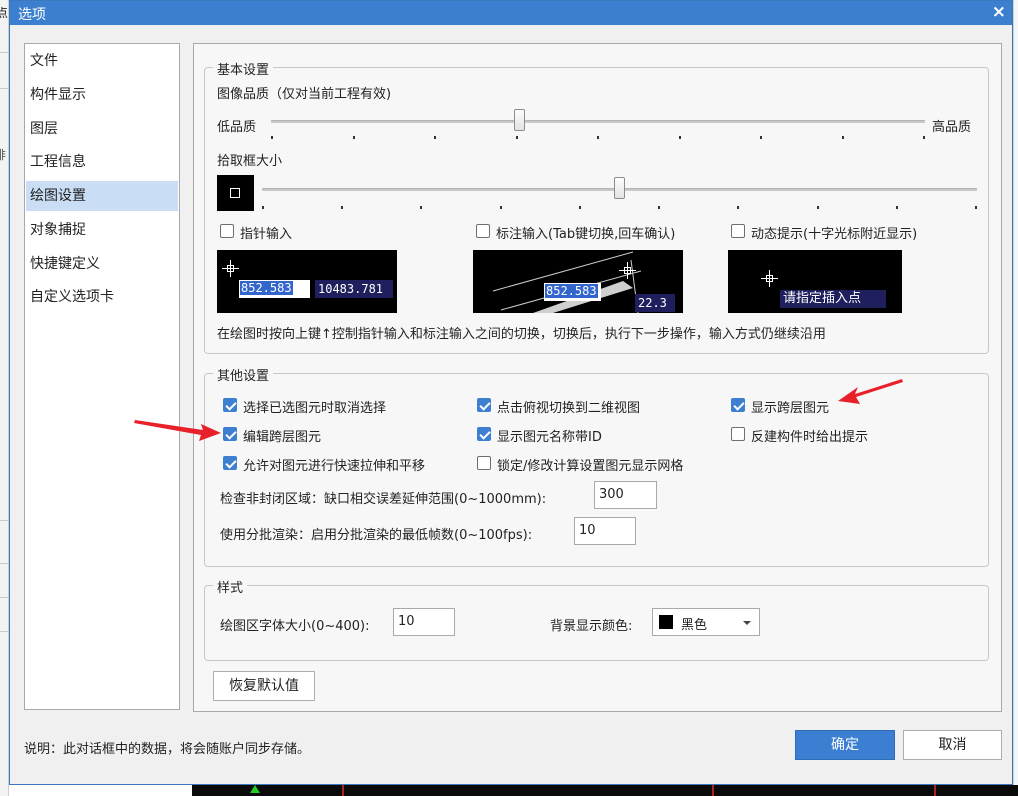 This screenshot has height=796, width=1018. What do you see at coordinates (102, 264) in the screenshot?
I see `nav-item-shortcuts: 快捷键定义` at bounding box center [102, 264].